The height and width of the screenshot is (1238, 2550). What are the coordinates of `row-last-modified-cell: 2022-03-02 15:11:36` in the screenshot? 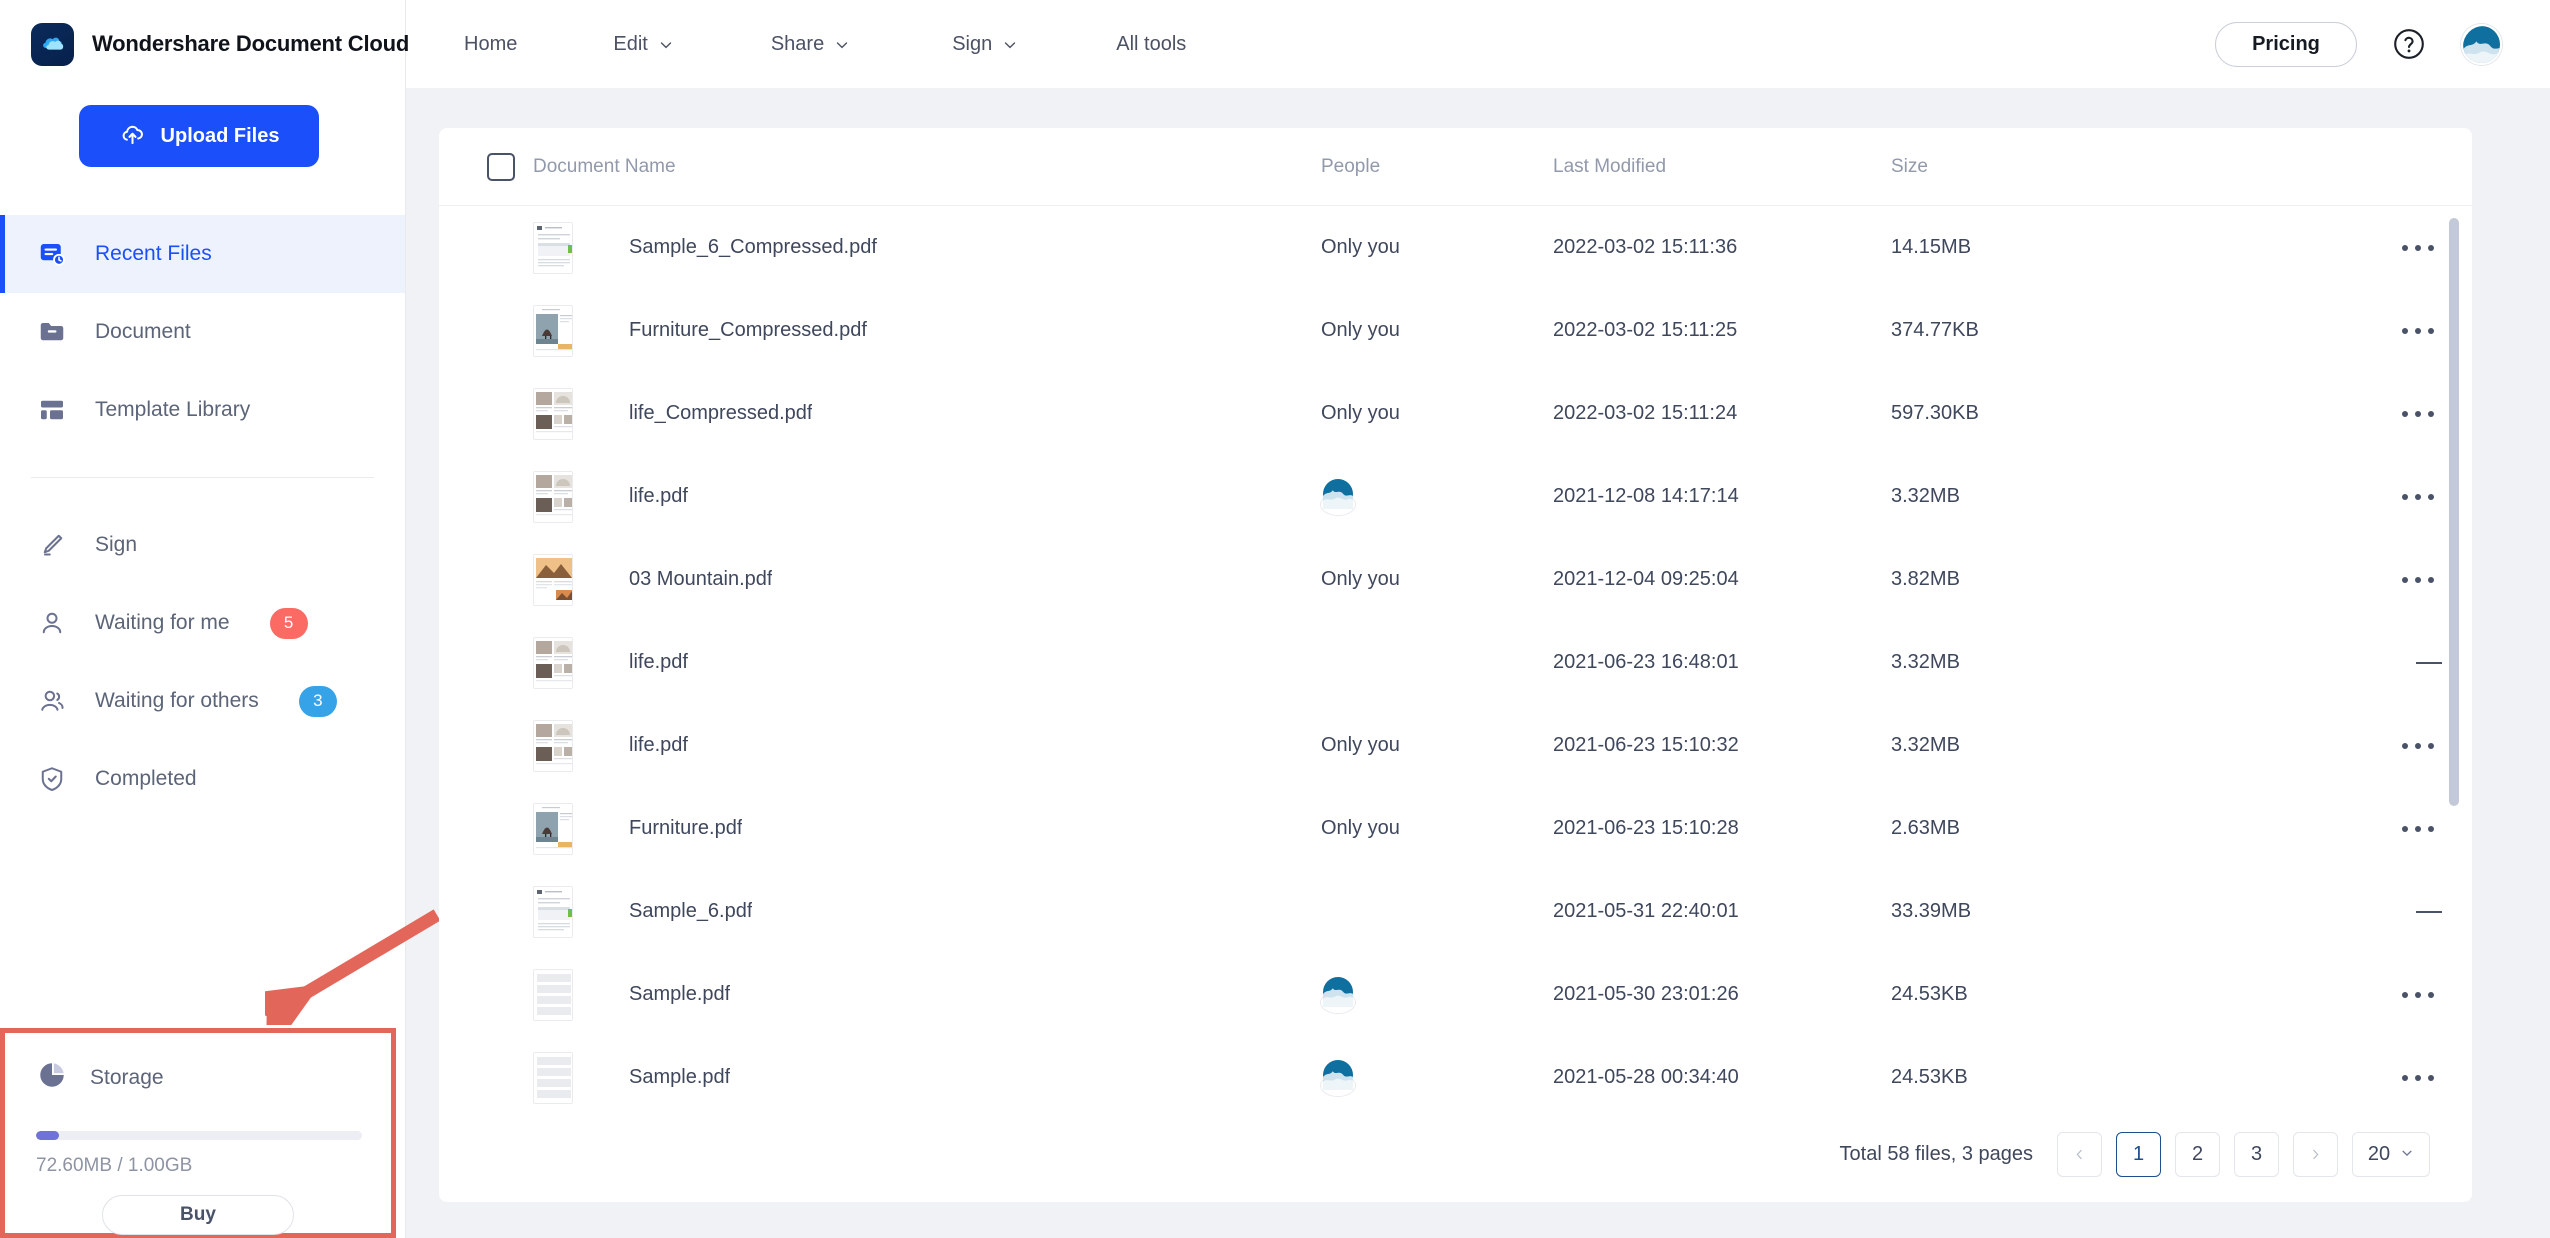 It's located at (1722, 247).